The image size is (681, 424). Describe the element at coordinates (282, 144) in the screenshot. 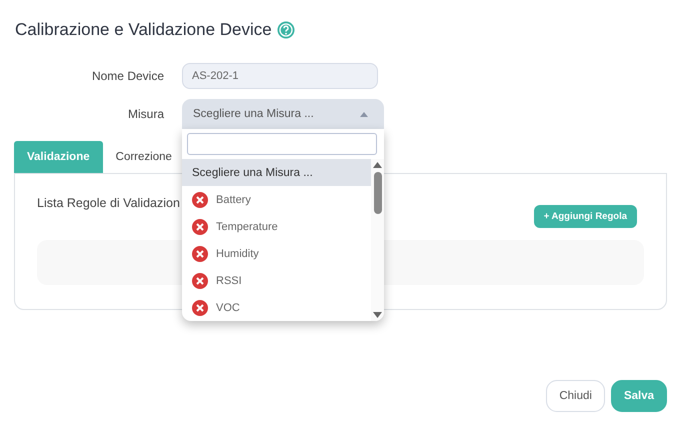

I see `search-field` at that location.